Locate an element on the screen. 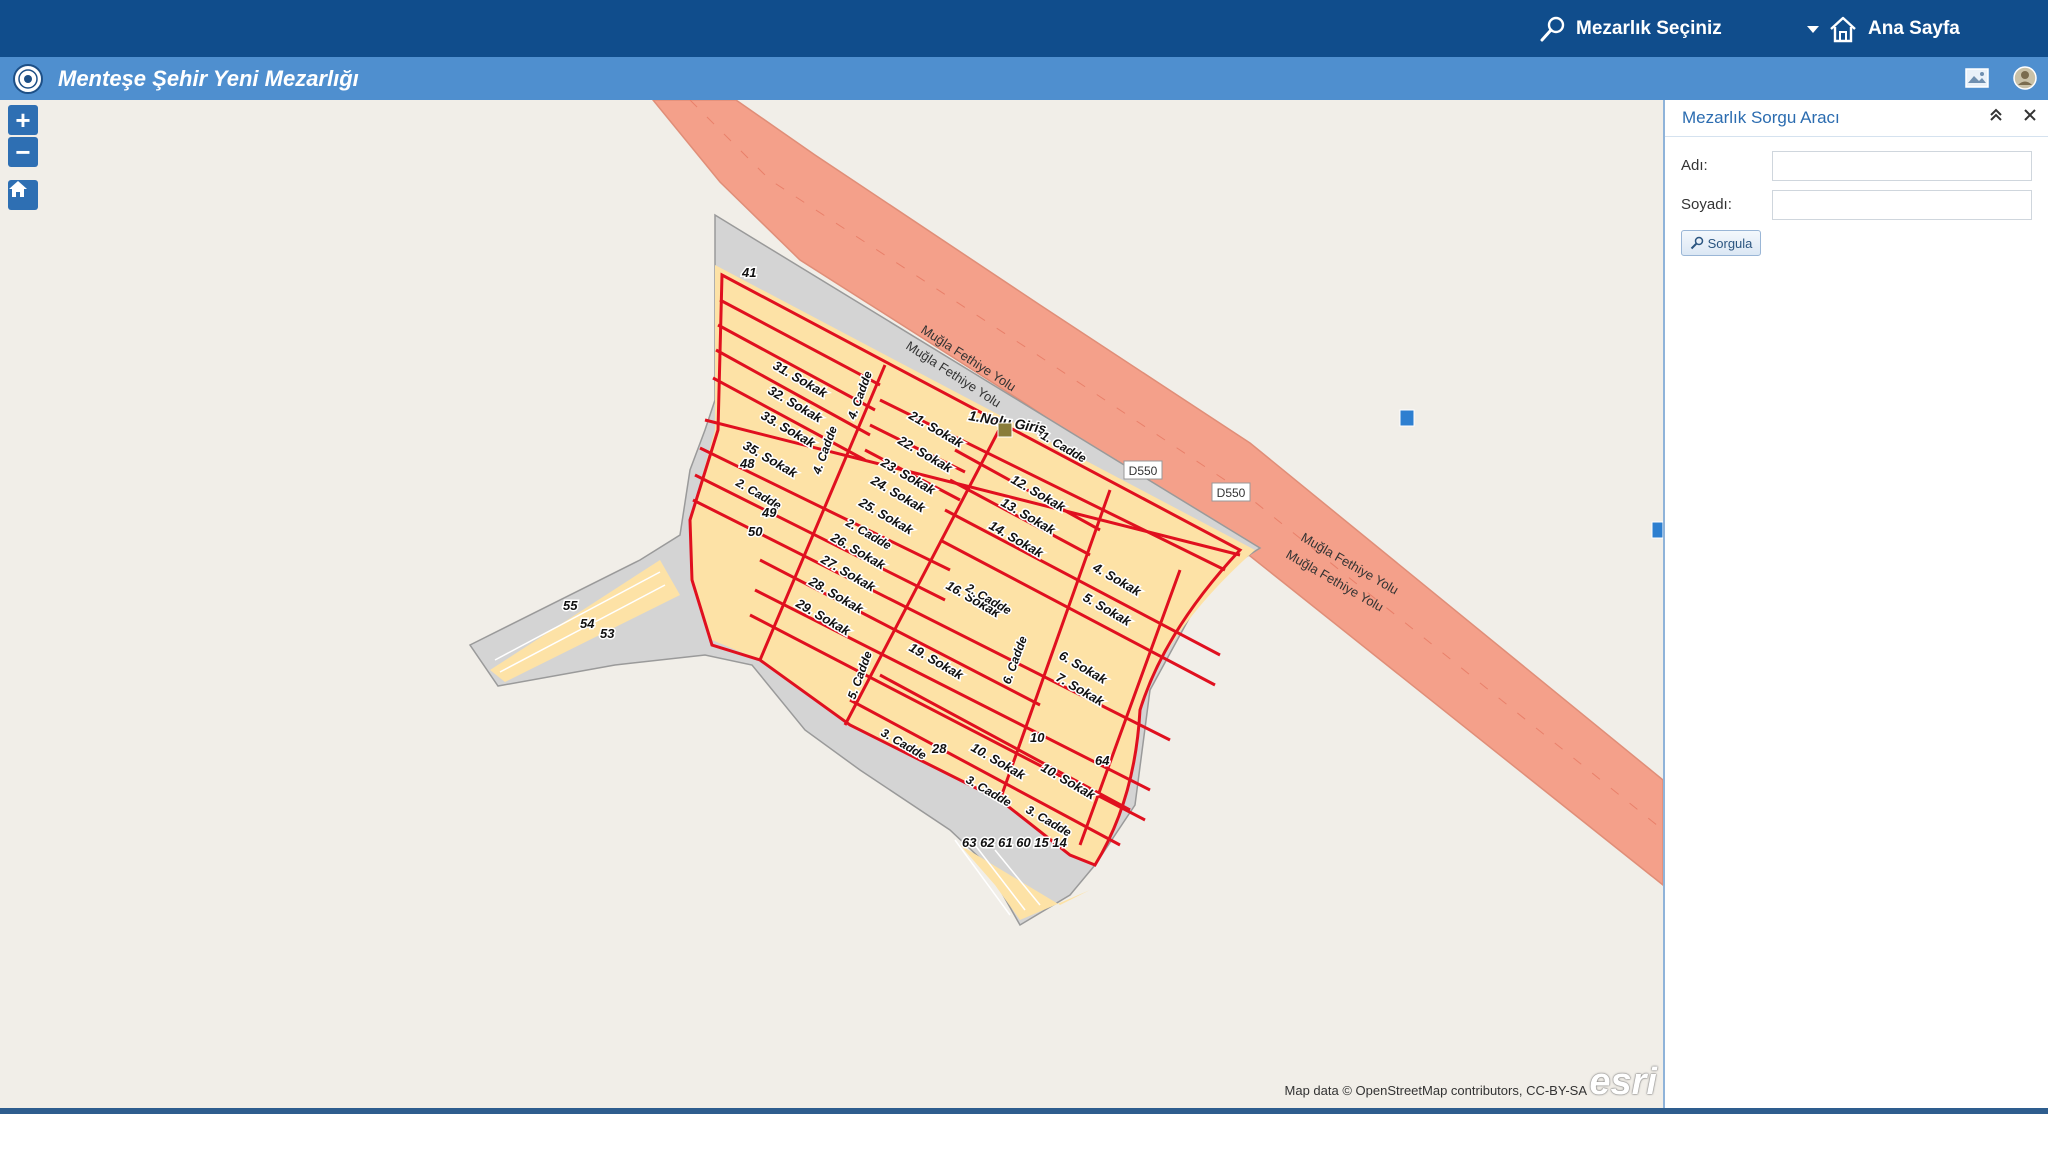  close-icon is located at coordinates (2030, 115).